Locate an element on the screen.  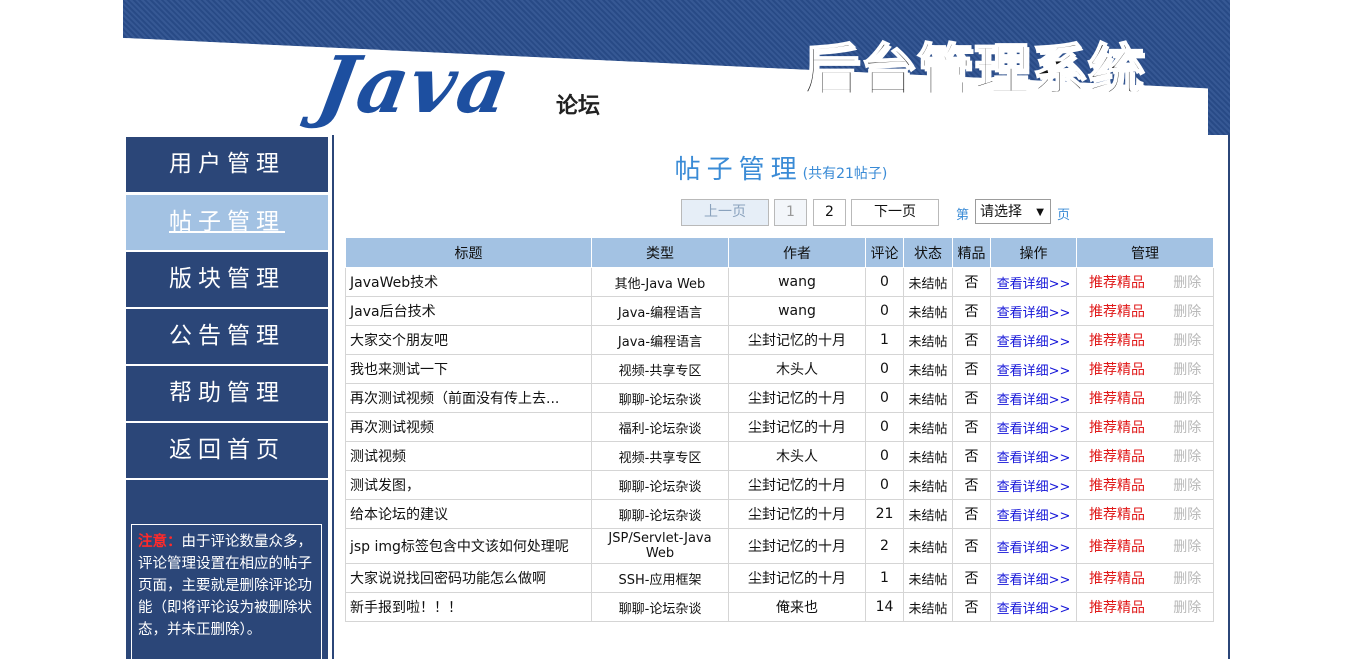
table-row: 再次测试视频 福利-论坛杂谈 尘封记忆的十月 0 未结帖否查看详细>> 推荐精品 删除 is located at coordinates (779, 427).